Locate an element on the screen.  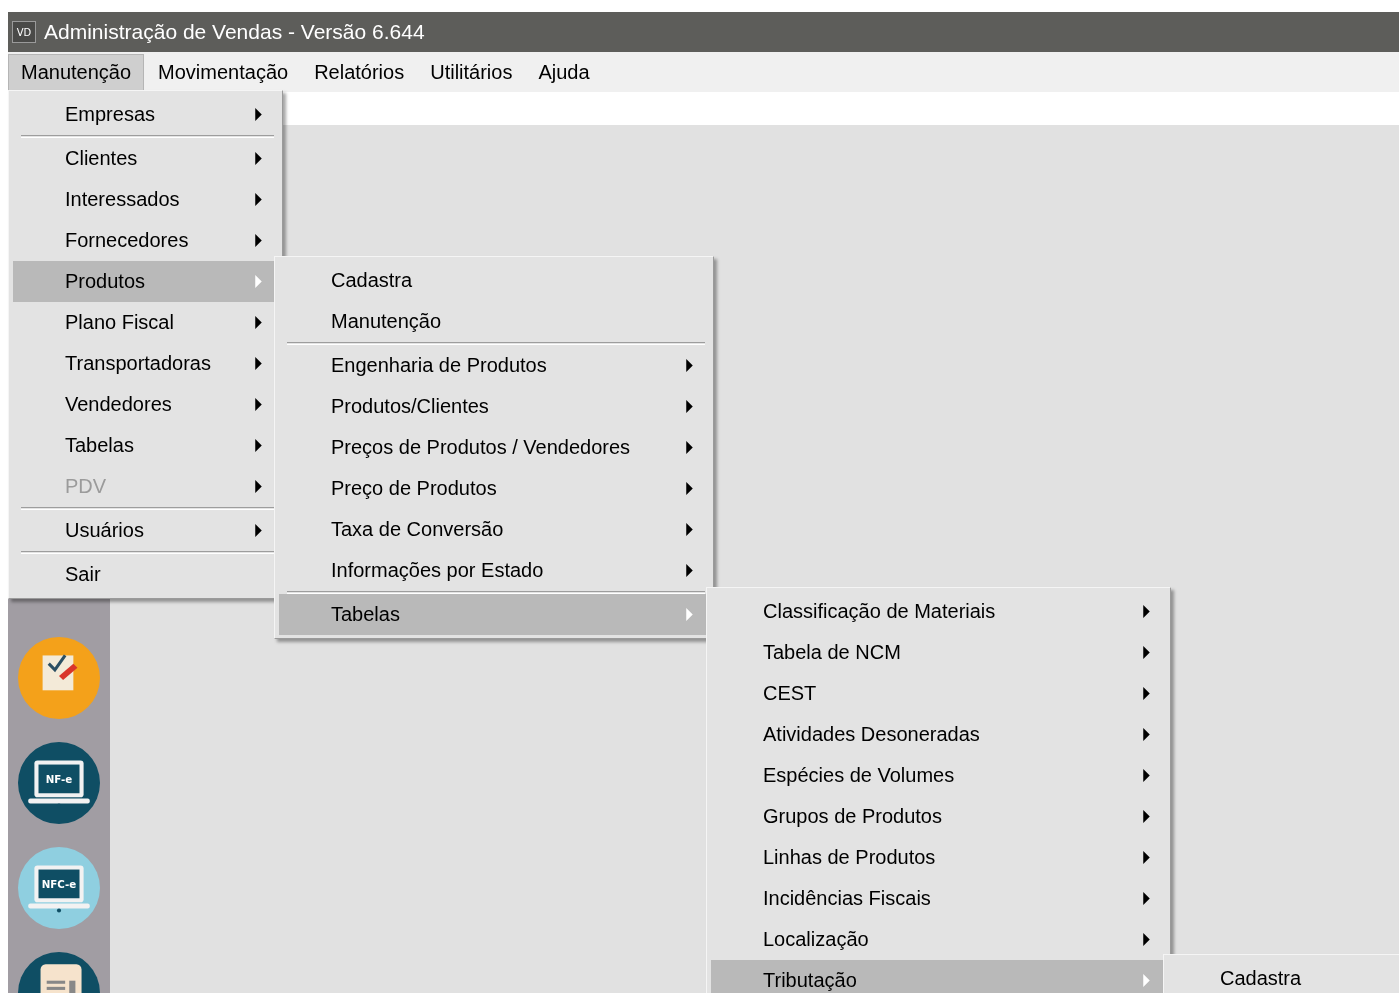
edit-form-icon is located at coordinates (59, 678).